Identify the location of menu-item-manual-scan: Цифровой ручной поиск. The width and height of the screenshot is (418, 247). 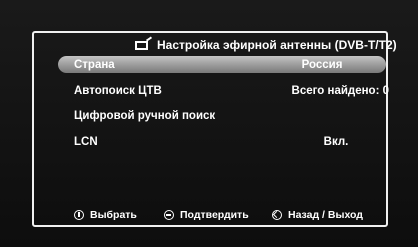
(222, 115).